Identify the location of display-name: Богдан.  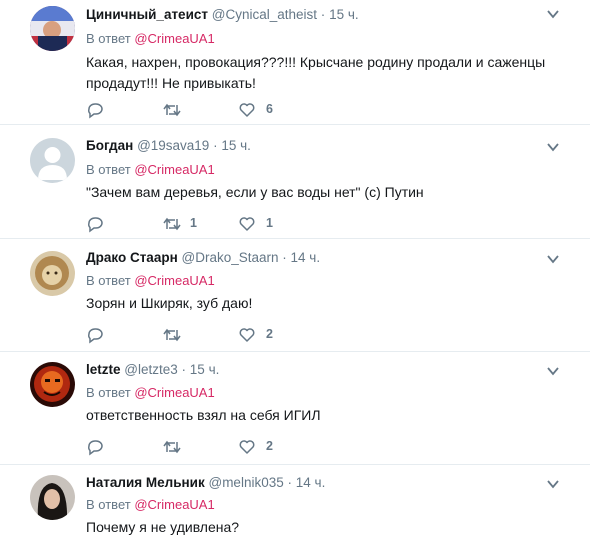
(109, 145).